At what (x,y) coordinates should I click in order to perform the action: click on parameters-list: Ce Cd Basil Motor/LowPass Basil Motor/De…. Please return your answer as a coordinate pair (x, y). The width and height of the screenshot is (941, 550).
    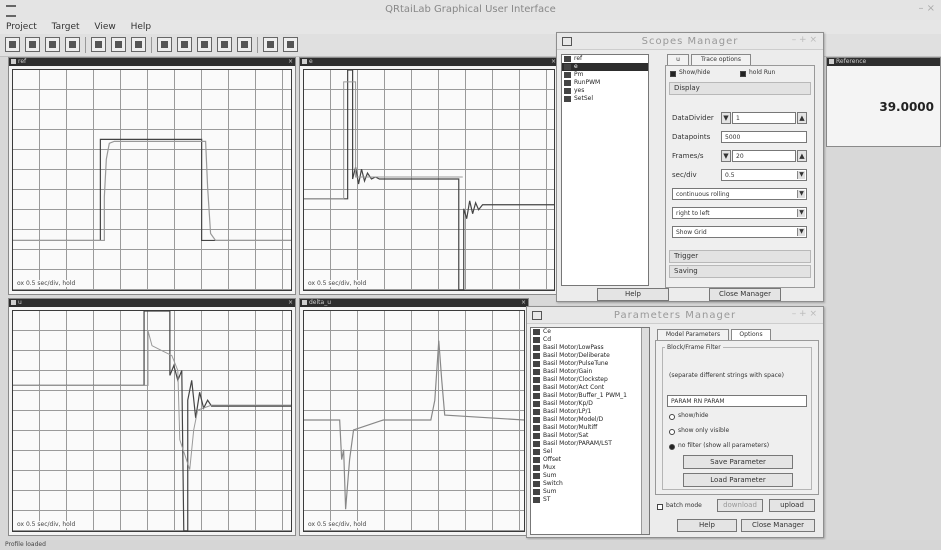
    Looking at the image, I should click on (590, 431).